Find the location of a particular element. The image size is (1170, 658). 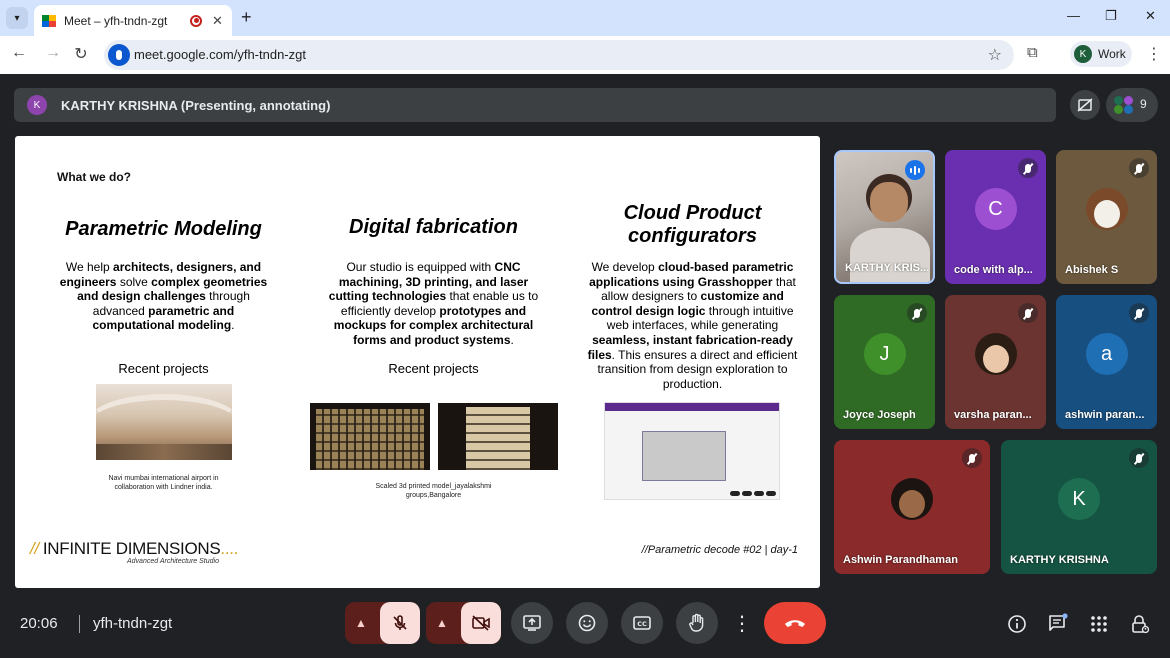

profile-avatar: K is located at coordinates (1083, 54).